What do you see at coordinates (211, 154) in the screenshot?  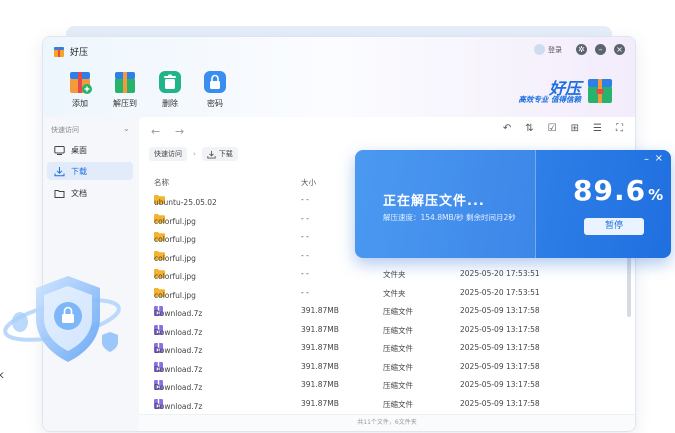 I see `download-icon` at bounding box center [211, 154].